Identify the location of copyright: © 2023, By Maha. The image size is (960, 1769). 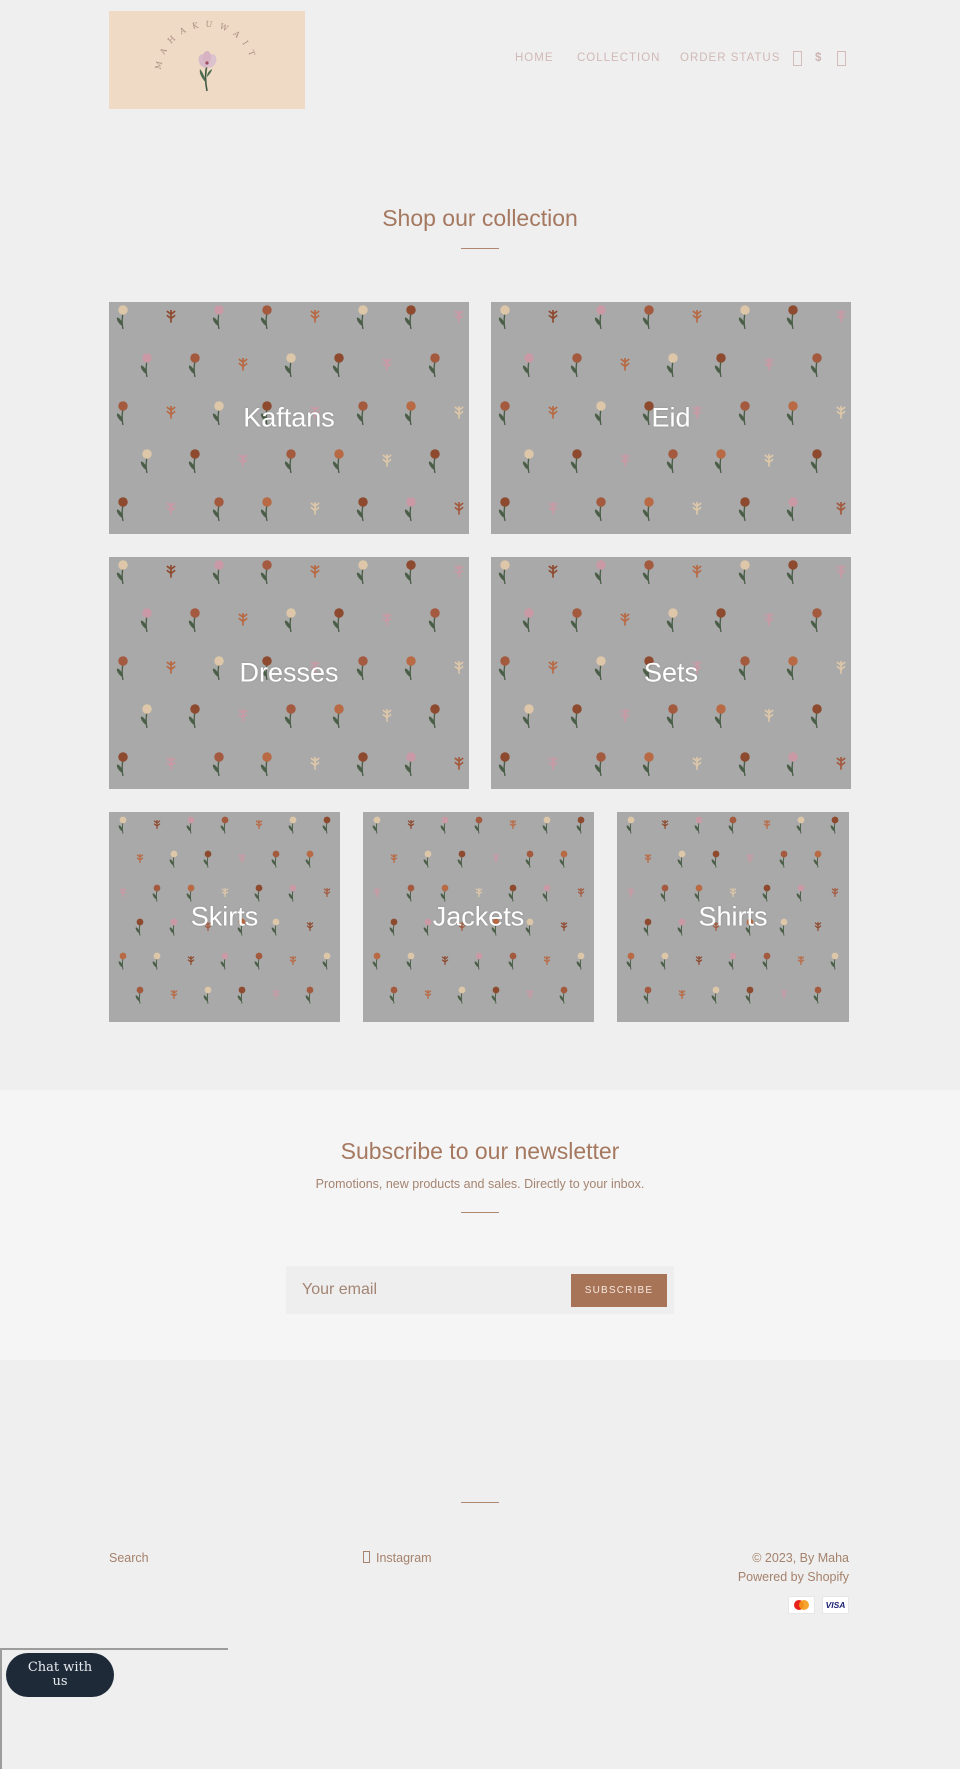
(800, 1558).